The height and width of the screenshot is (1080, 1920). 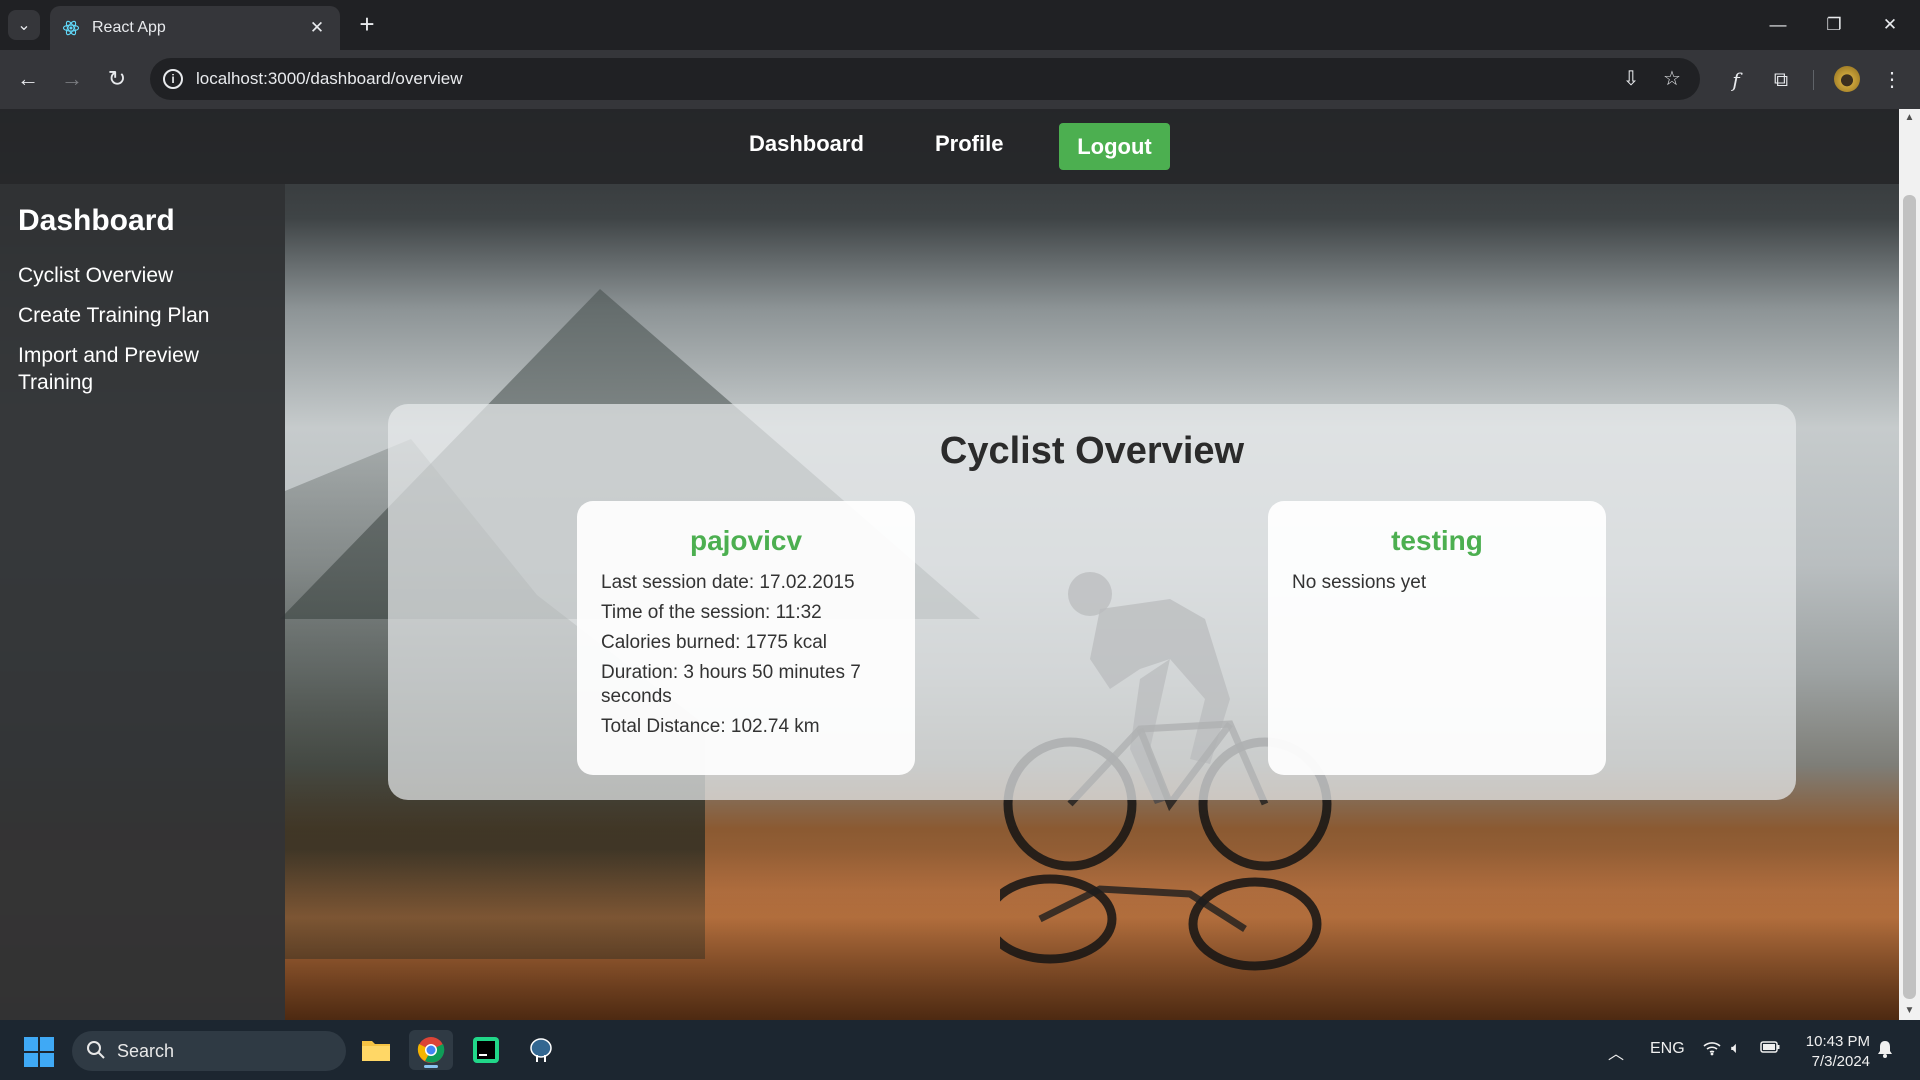 What do you see at coordinates (711, 612) in the screenshot?
I see `session-time: Time of the session: 11:32` at bounding box center [711, 612].